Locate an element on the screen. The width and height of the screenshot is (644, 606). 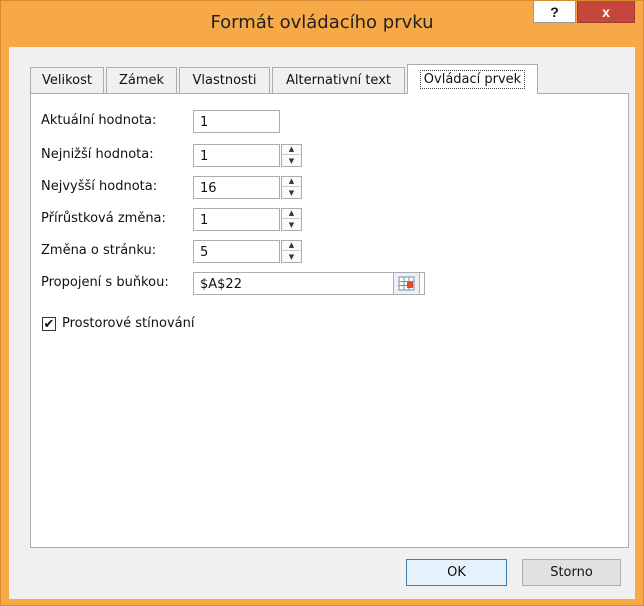
tab-label: Zámek is located at coordinates (141, 80).